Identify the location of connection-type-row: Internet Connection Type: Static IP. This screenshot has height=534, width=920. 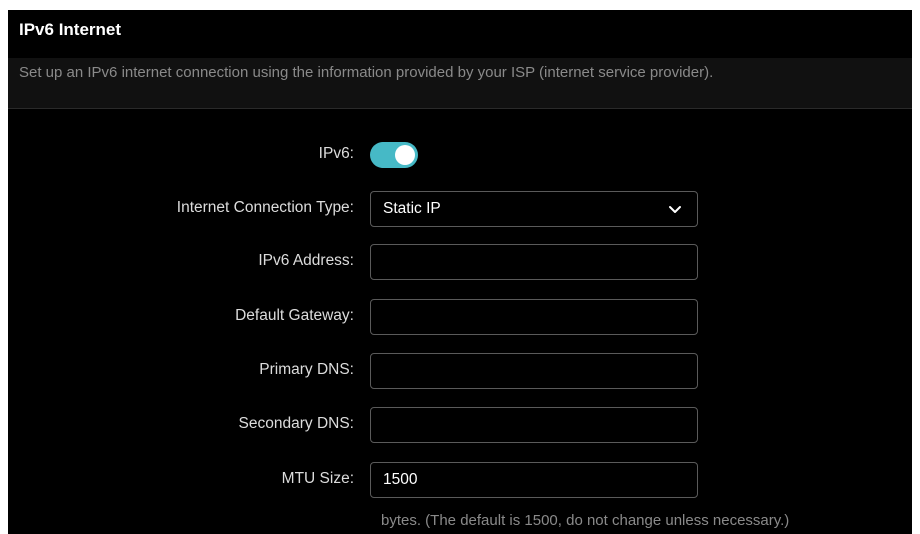
(460, 209).